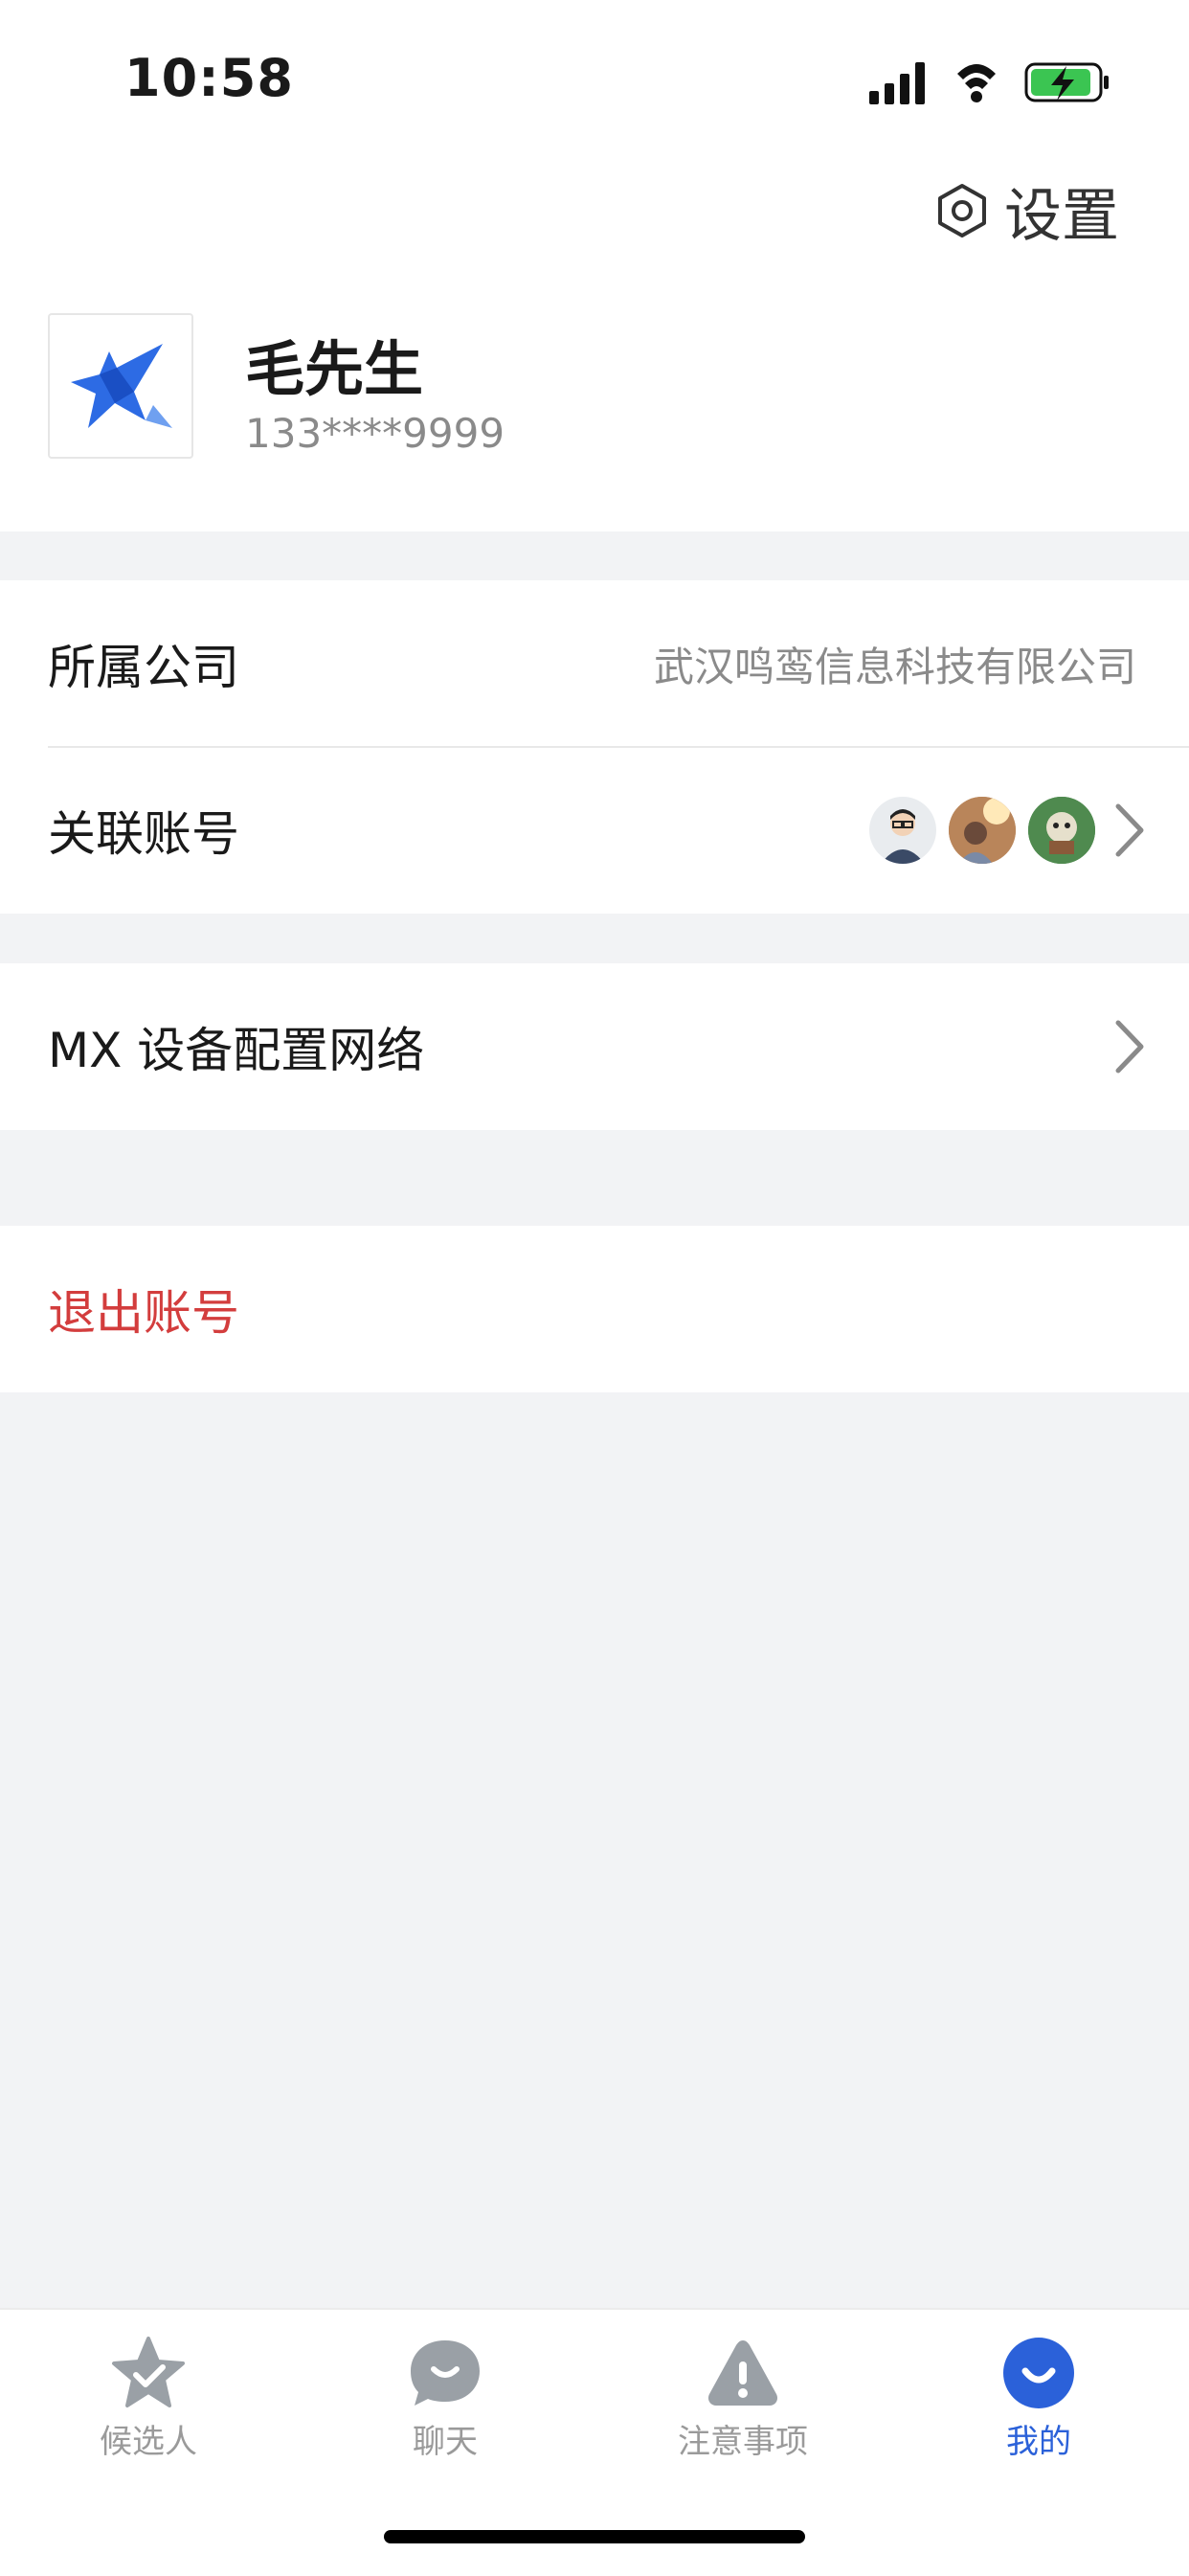 The image size is (1189, 2576). I want to click on company-value: 武汉鸣鸾信息科技有限公司, so click(894, 666).